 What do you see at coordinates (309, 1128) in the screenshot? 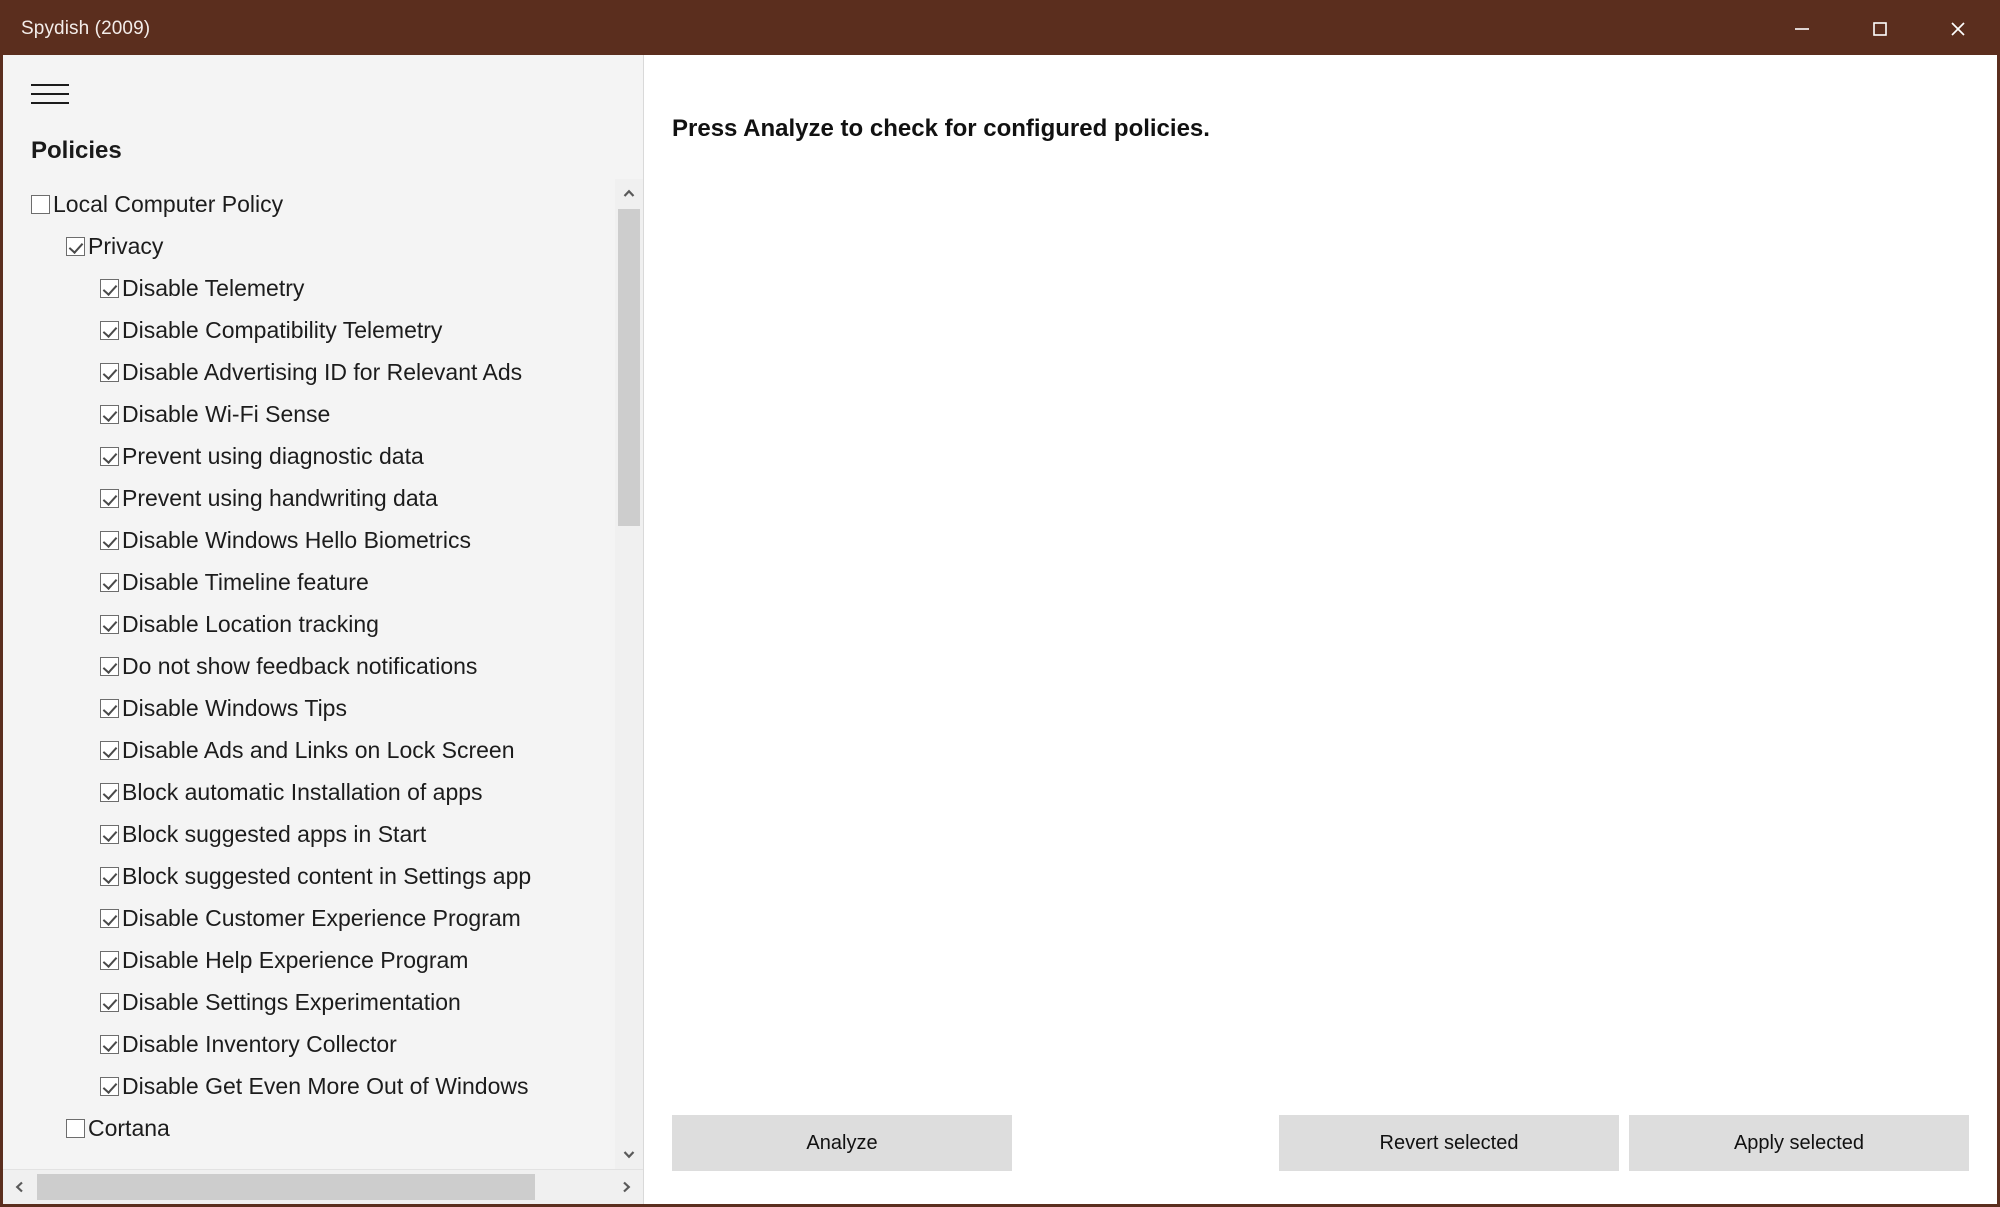
I see `policy-tree-item: Cortana` at bounding box center [309, 1128].